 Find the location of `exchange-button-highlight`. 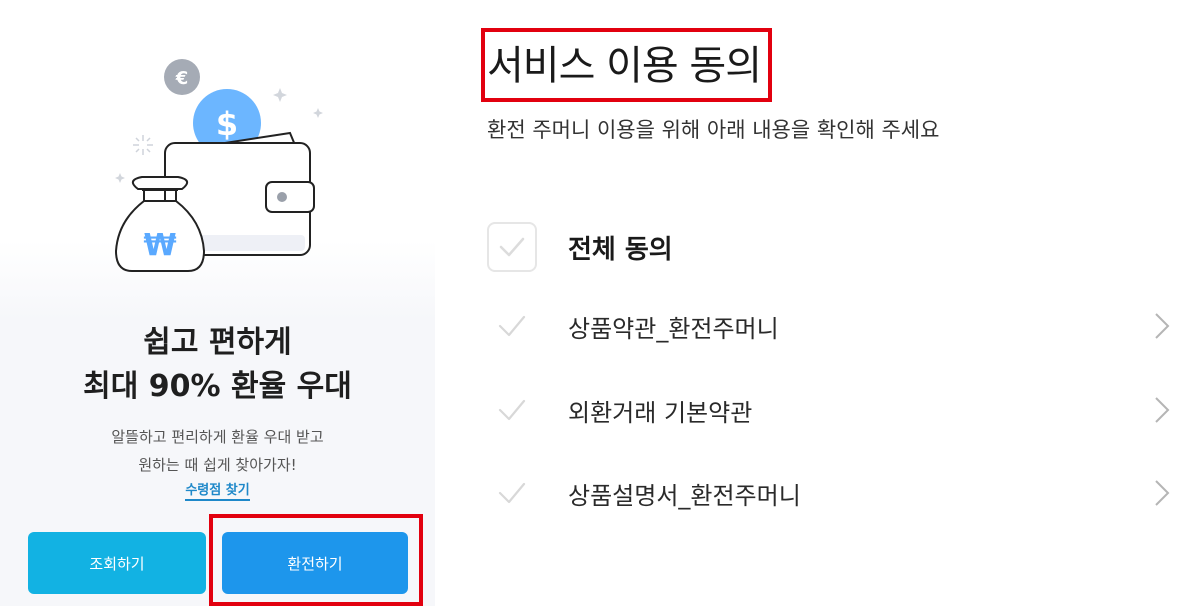

exchange-button-highlight is located at coordinates (316, 560).